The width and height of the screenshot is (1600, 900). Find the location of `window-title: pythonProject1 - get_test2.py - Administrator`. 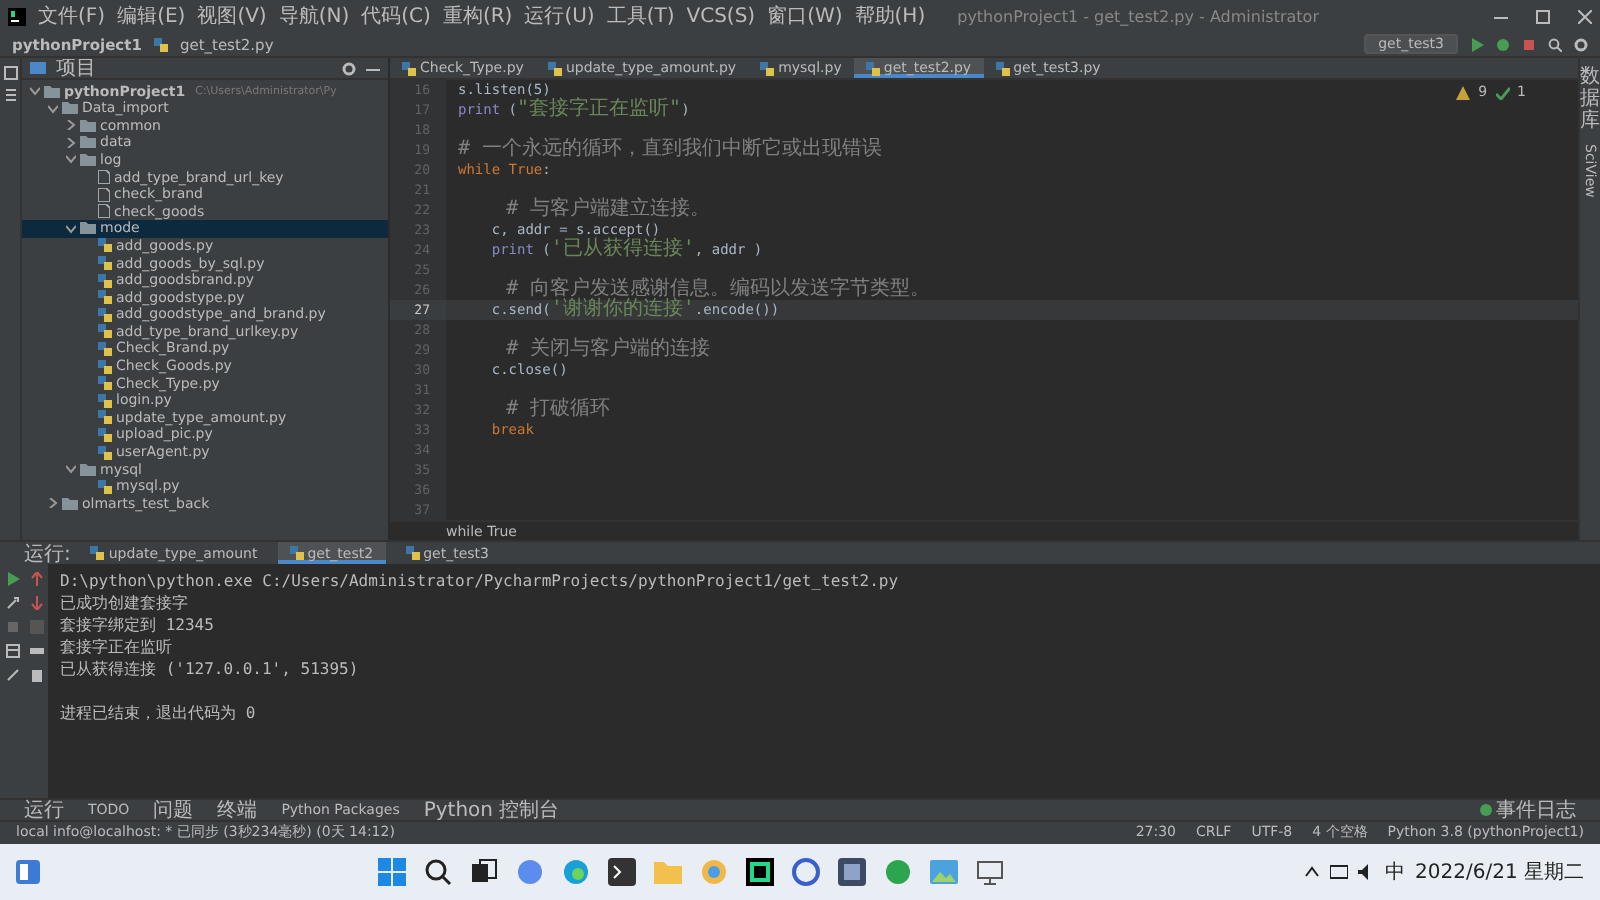

window-title: pythonProject1 - get_test2.py - Administrator is located at coordinates (1138, 16).